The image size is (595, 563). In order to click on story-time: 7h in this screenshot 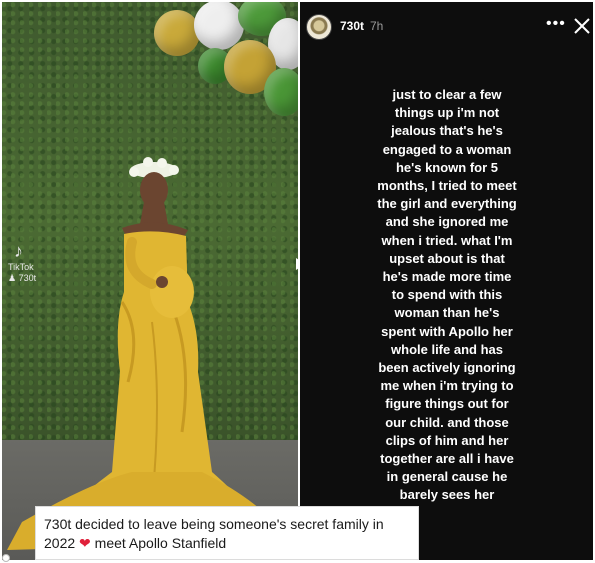, I will do `click(377, 26)`.